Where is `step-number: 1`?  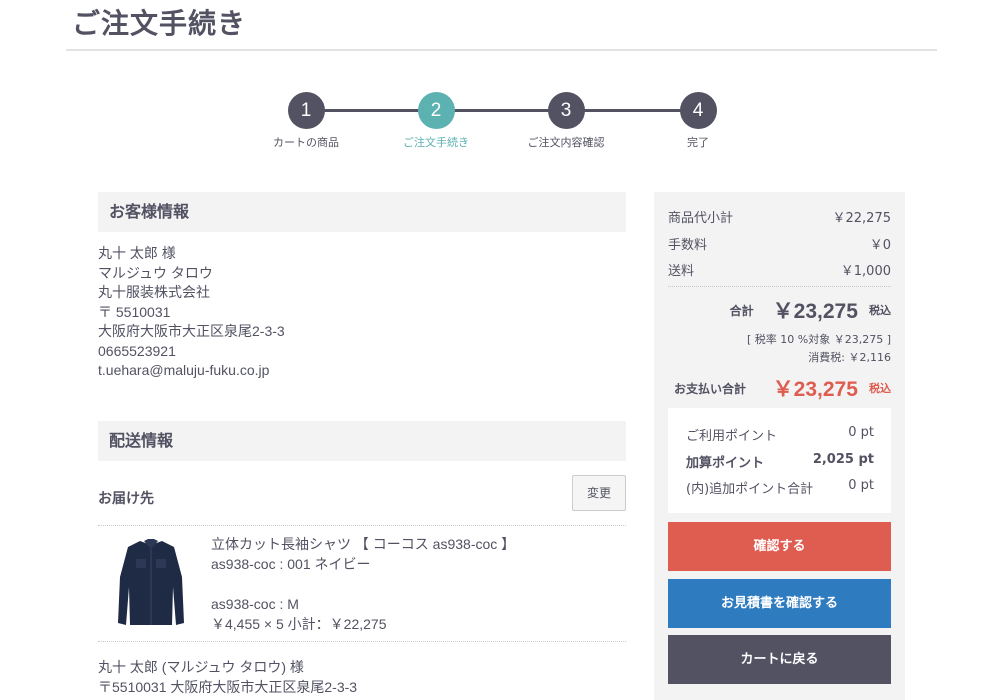
step-number: 1 is located at coordinates (306, 110).